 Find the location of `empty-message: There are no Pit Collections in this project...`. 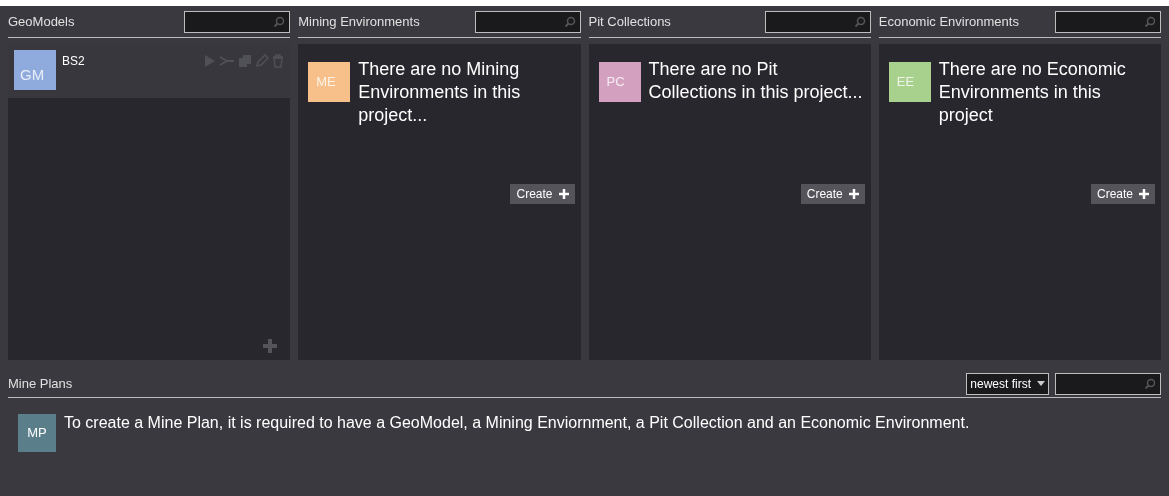

empty-message: There are no Pit Collections in this project... is located at coordinates (756, 81).